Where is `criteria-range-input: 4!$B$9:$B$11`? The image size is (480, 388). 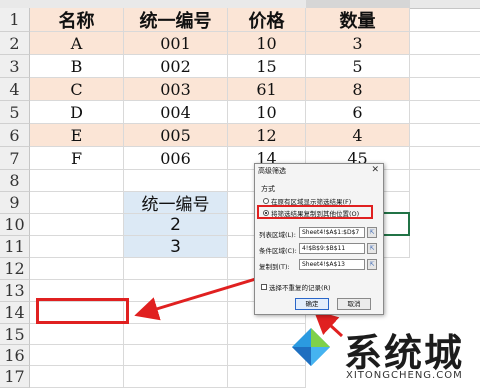
criteria-range-input: 4!$B$9:$B$11 is located at coordinates (332, 248).